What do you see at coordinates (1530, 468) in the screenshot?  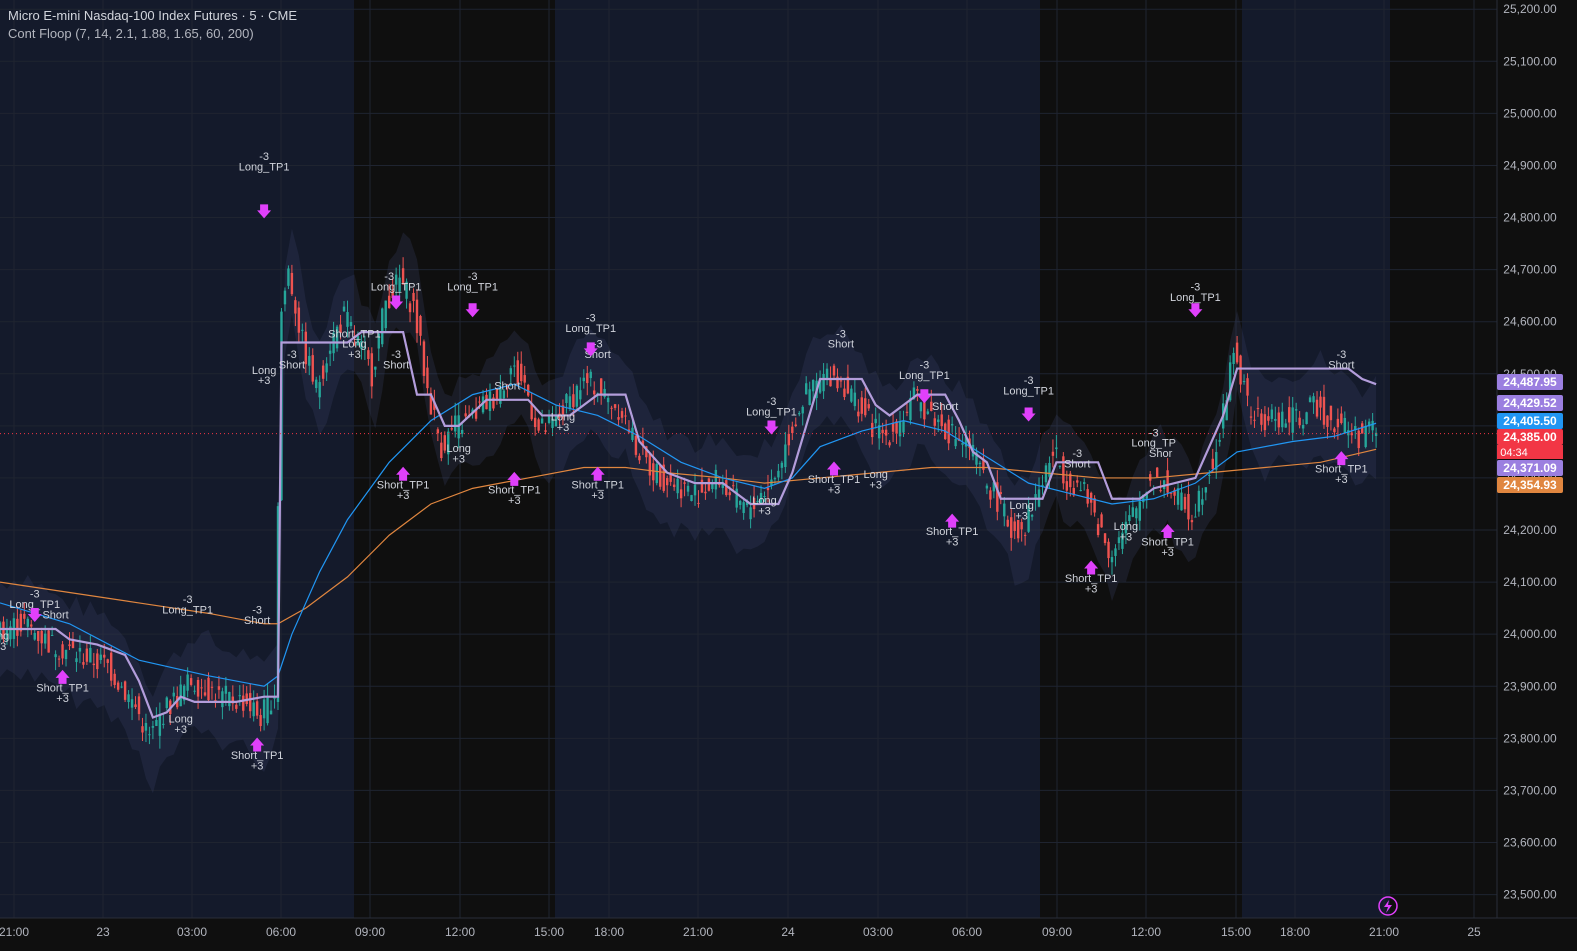 I see `price-badge-label: 24,371.09` at bounding box center [1530, 468].